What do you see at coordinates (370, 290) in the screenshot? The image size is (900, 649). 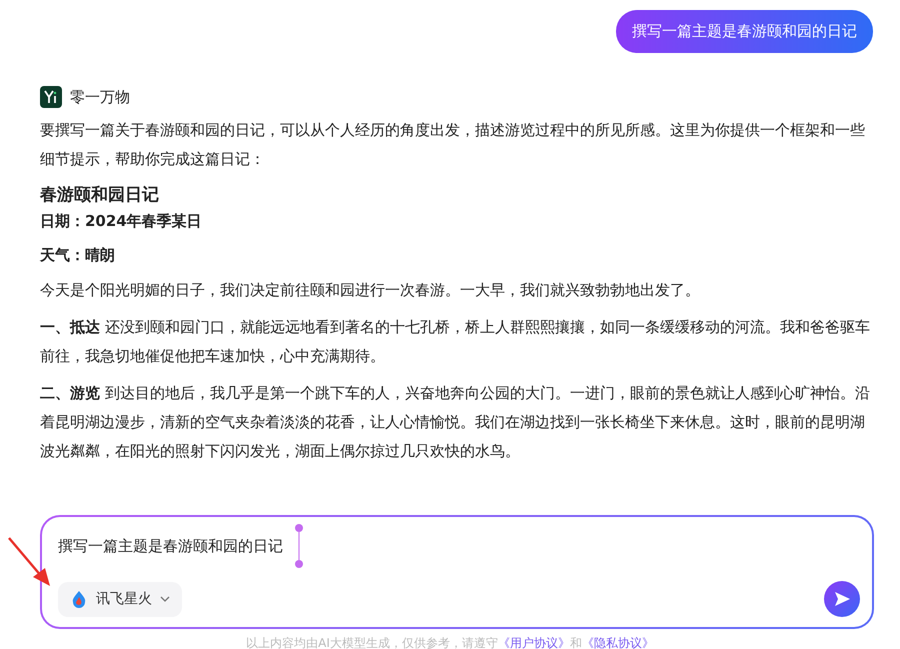 I see `diary-paragraph: 今天是个阳光明媚的日子，我们决定前往颐和园进行一次春游。一大早，我们就兴致勃勃地出发了。` at bounding box center [370, 290].